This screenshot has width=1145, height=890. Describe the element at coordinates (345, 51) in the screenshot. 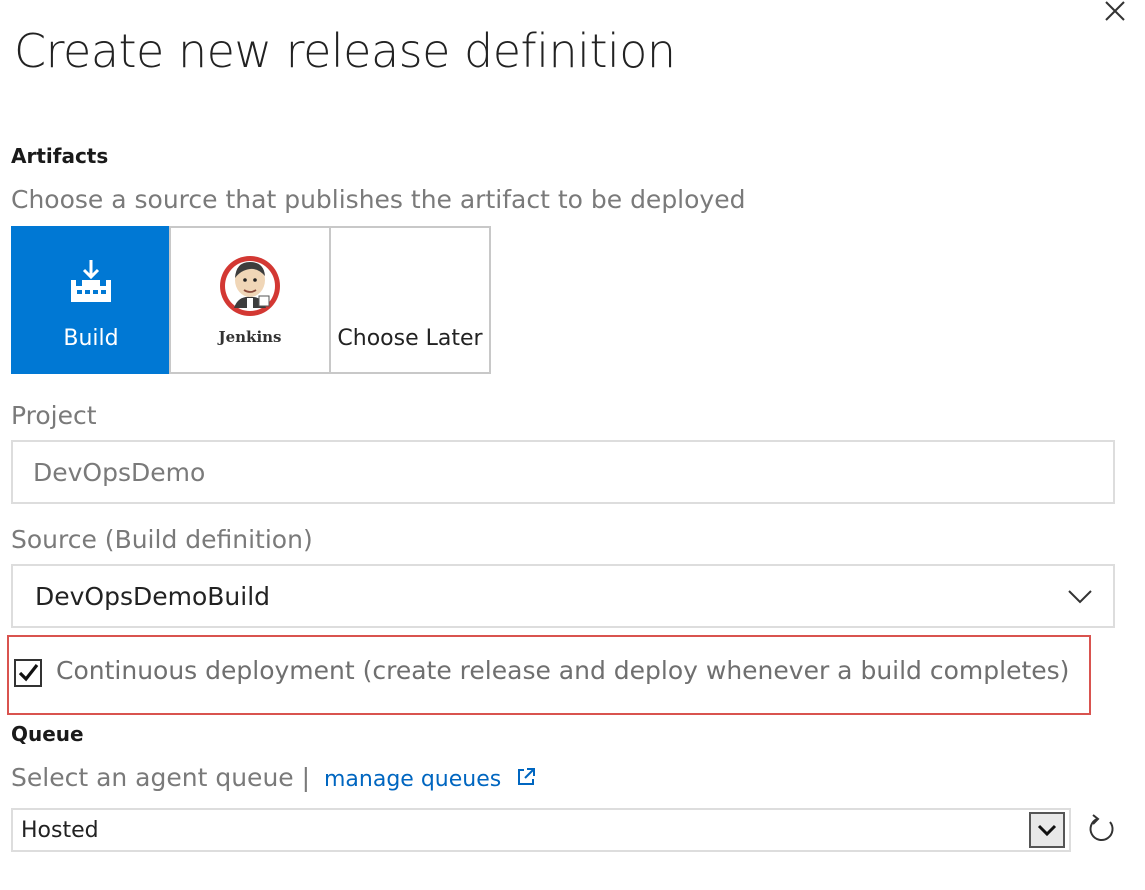

I see `dialog-title: Create new release definition` at that location.